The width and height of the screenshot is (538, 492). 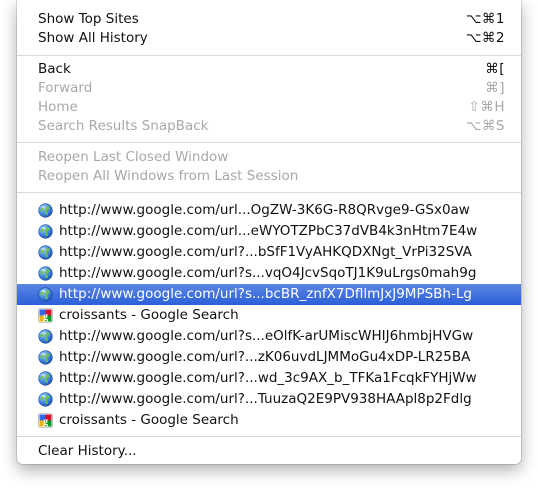 I want to click on menu-item-home: Home ⇧⌘H, so click(x=269, y=107).